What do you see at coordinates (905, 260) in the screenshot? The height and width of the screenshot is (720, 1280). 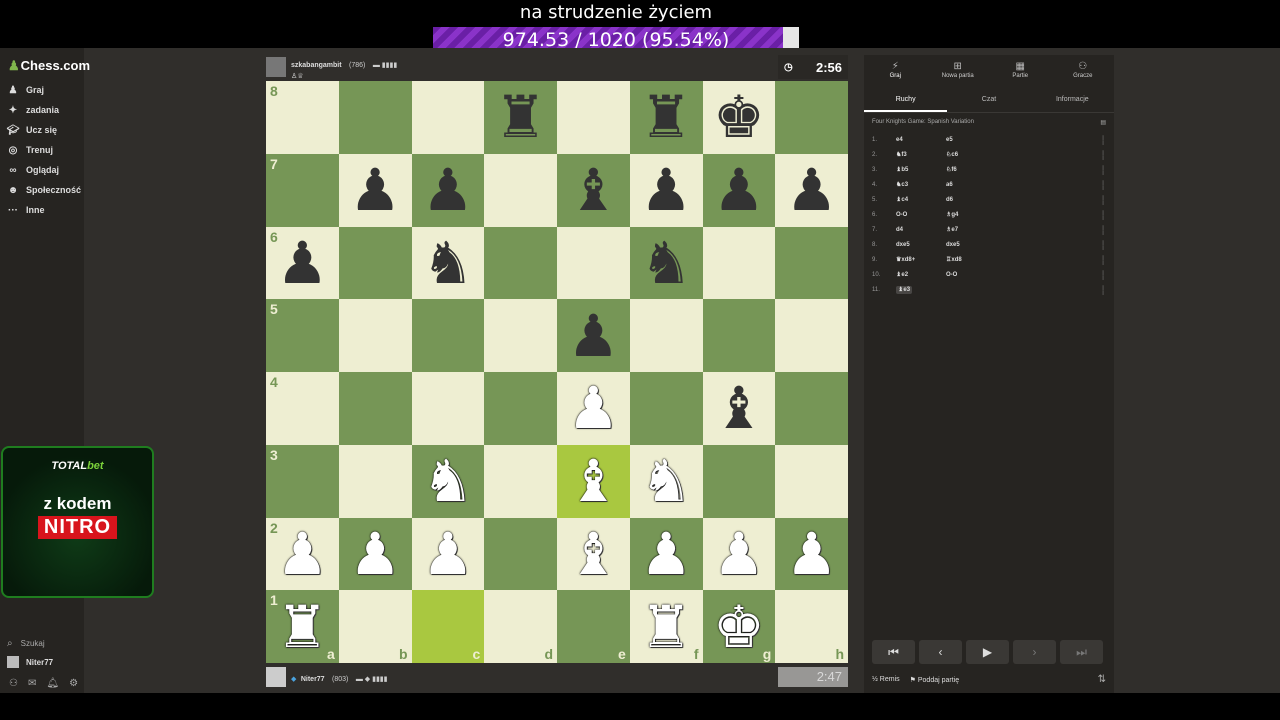 I see `white-move: ♛xd8+` at bounding box center [905, 260].